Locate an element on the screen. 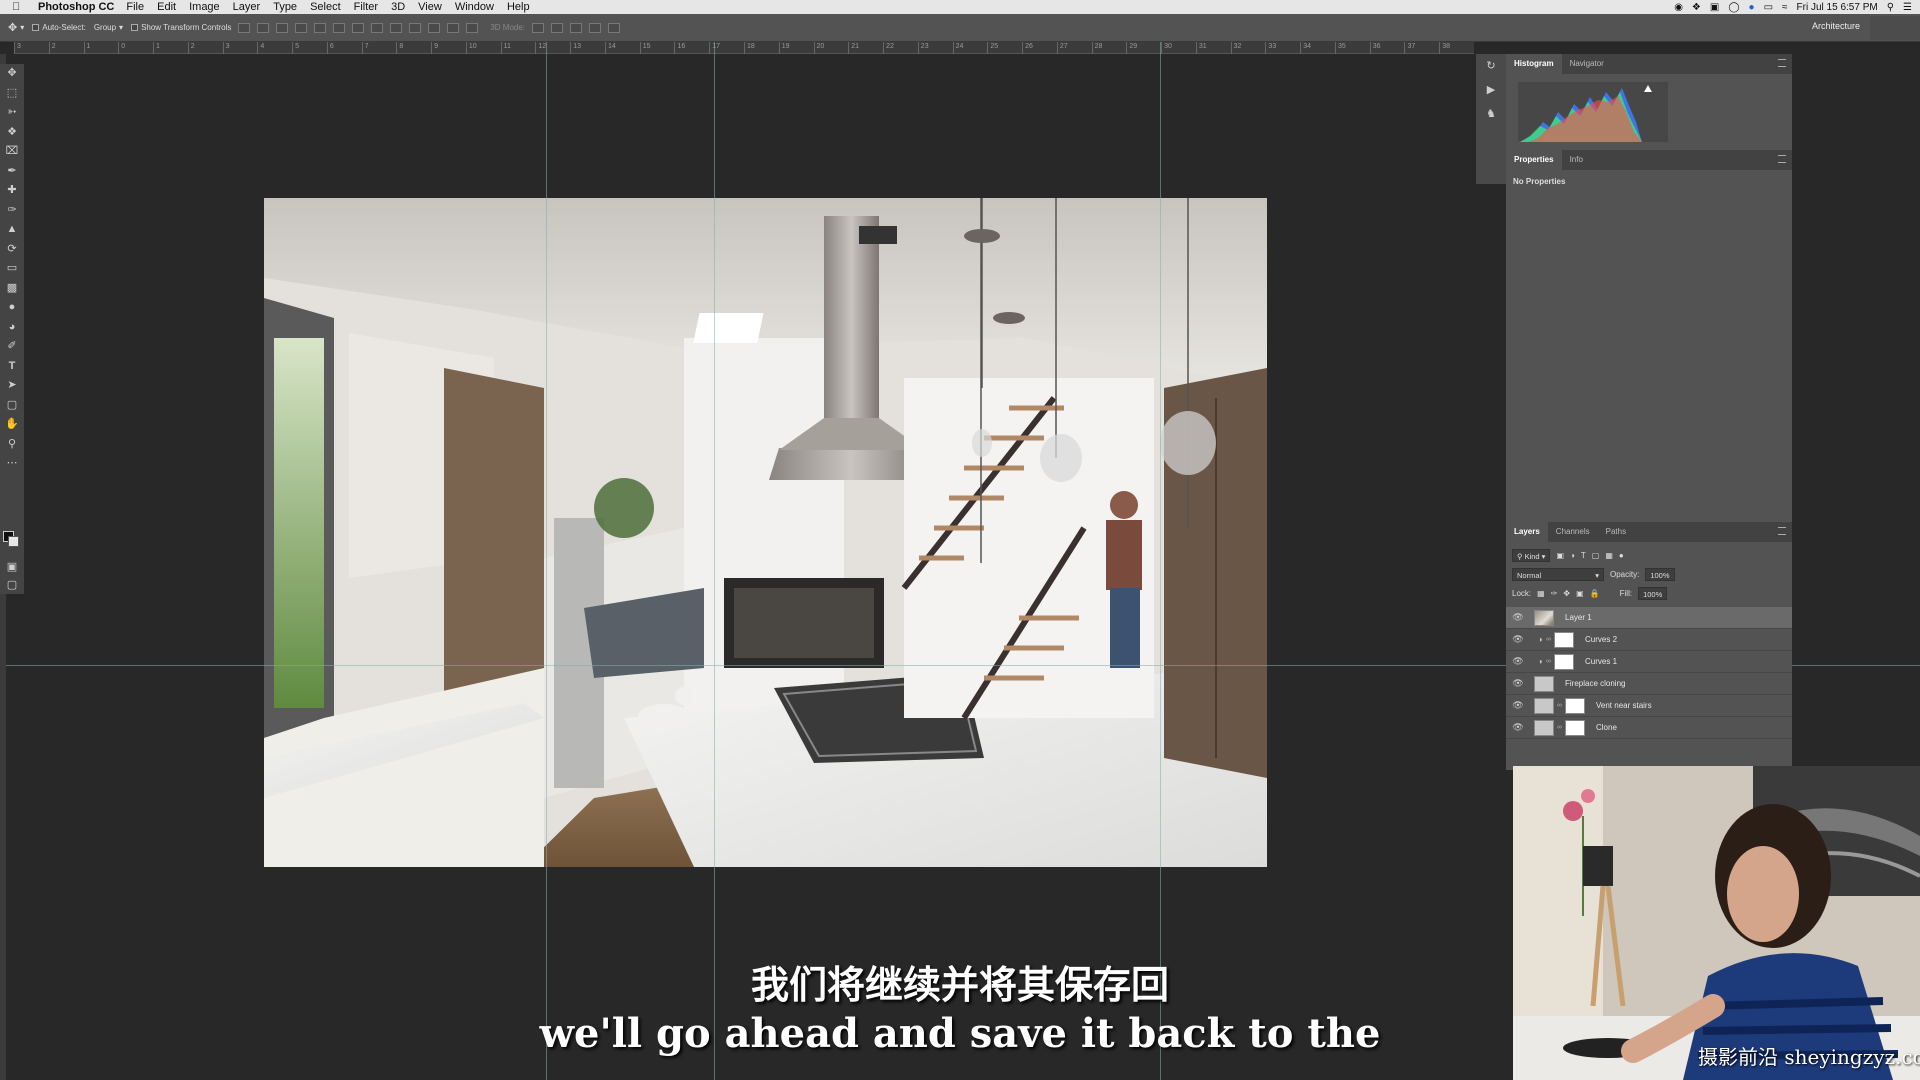 Image resolution: width=1920 pixels, height=1080 pixels. crop-icon: ⌧ is located at coordinates (12, 152).